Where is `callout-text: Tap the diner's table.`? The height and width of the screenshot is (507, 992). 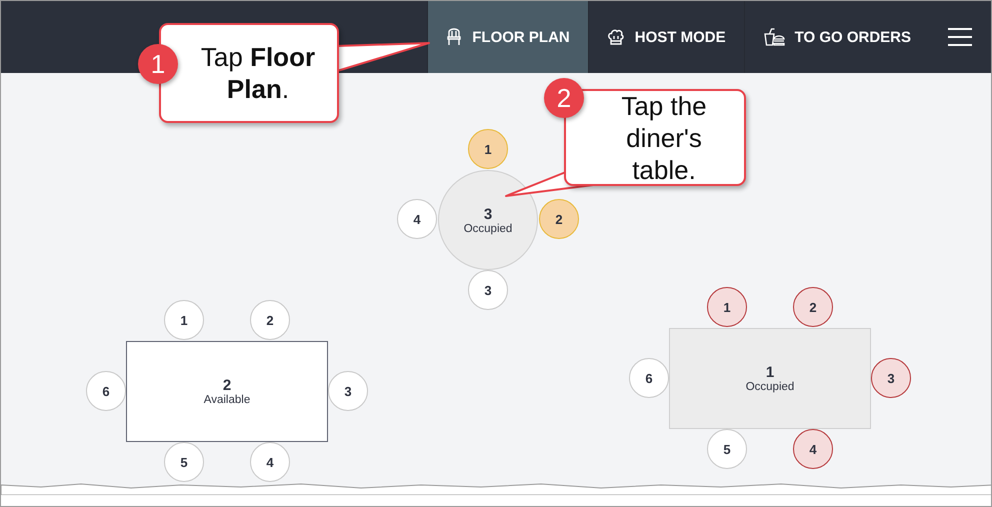 callout-text: Tap the diner's table. is located at coordinates (664, 138).